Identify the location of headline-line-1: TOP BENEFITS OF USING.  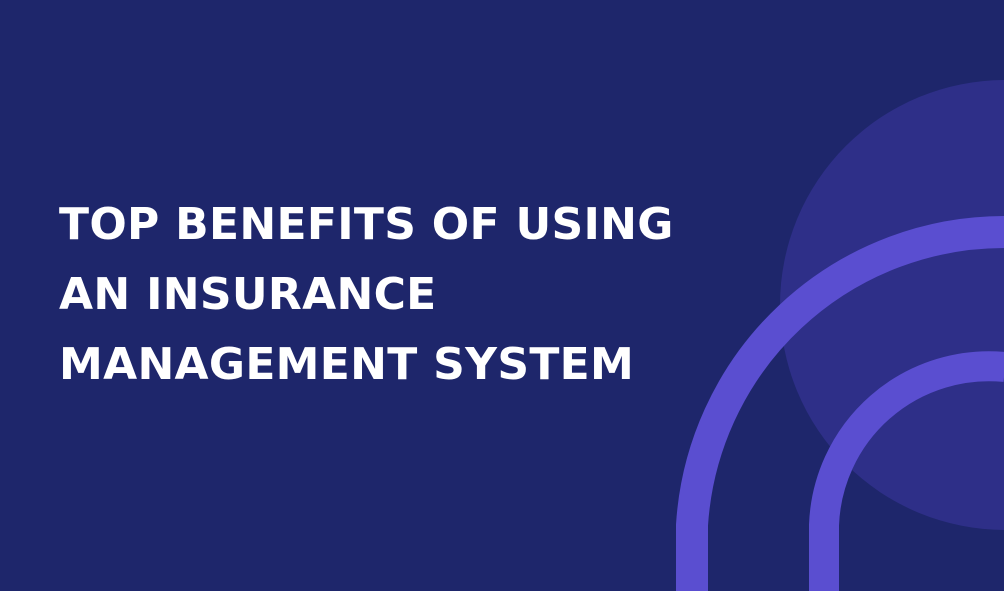
(366, 224).